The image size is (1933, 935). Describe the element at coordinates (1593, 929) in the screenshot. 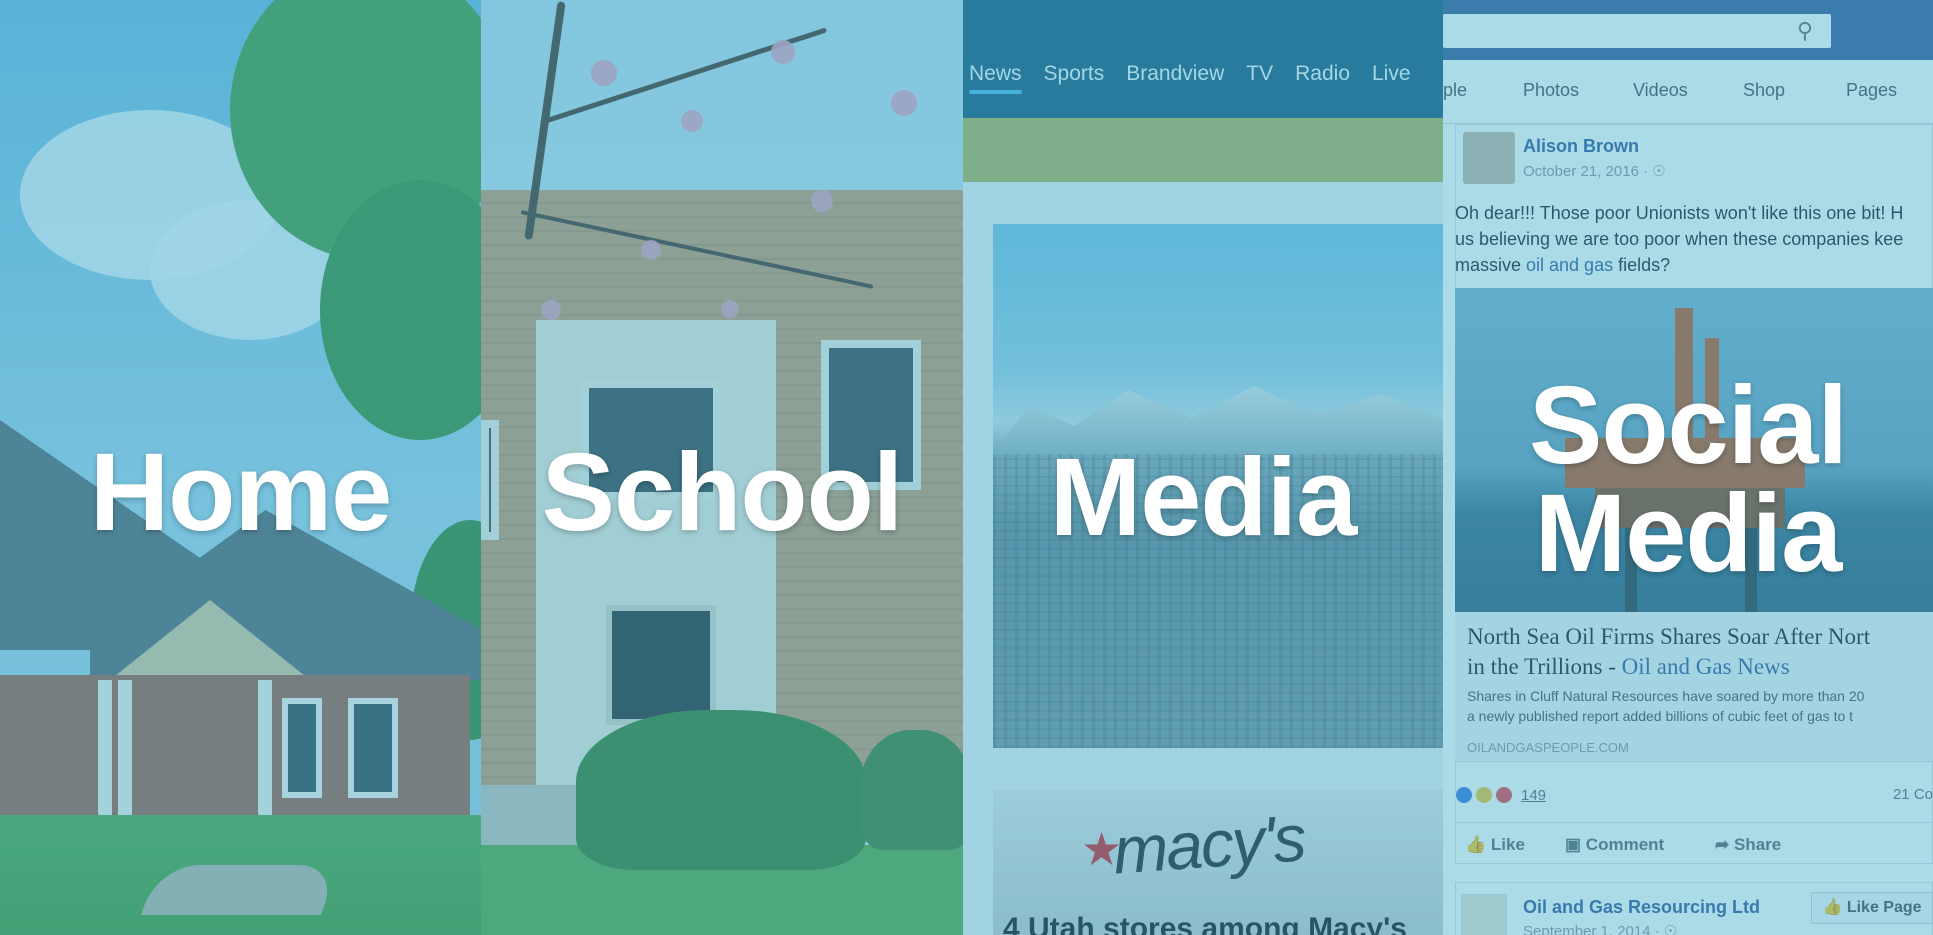

I see `post-date-text: September 1, 2014 ·` at that location.